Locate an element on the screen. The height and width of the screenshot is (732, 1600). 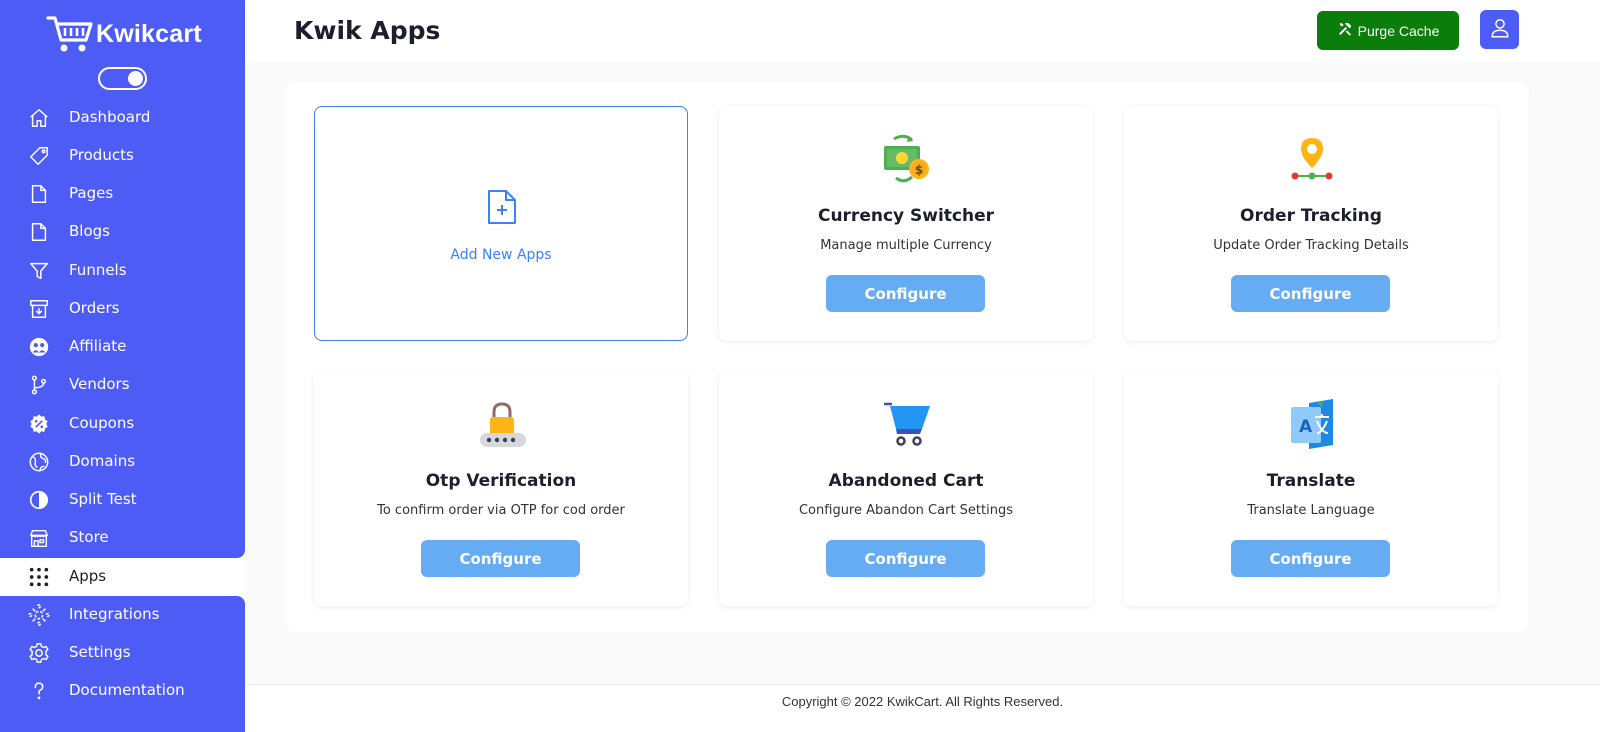
sidebar-item-funnels: Funnels is located at coordinates (122, 271).